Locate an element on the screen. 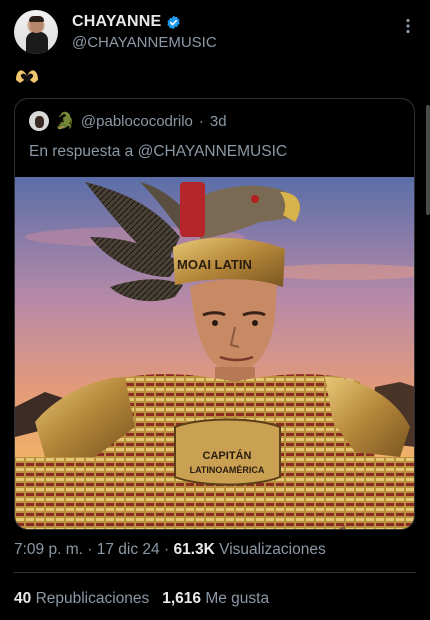 The image size is (430, 620). quoted-time: 3d is located at coordinates (218, 121).